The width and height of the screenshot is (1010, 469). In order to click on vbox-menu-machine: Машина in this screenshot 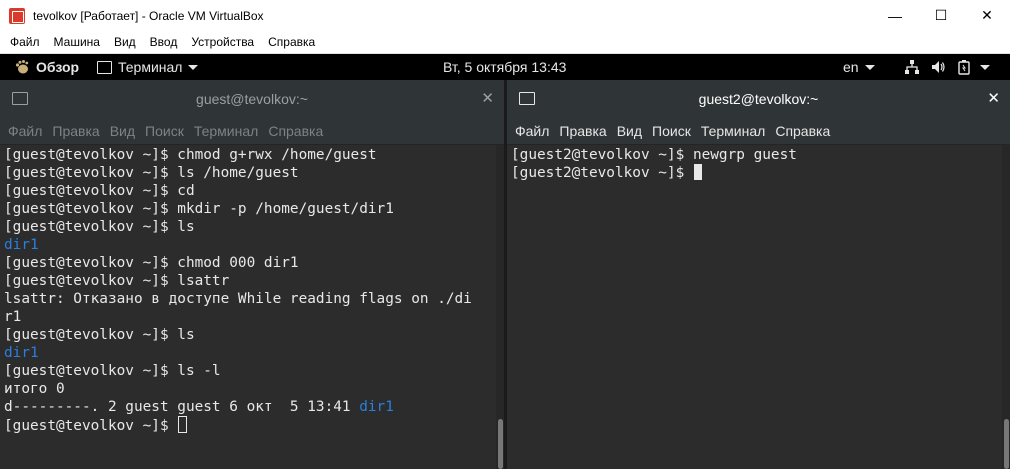, I will do `click(77, 42)`.